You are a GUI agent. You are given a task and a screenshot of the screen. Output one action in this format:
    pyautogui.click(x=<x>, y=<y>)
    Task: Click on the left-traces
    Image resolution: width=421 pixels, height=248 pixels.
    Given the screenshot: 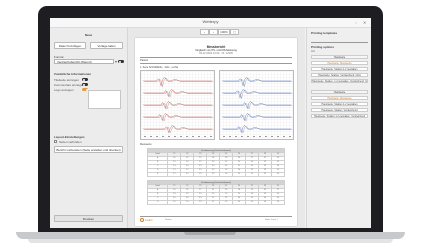 What is the action you would take?
    pyautogui.click(x=178, y=107)
    